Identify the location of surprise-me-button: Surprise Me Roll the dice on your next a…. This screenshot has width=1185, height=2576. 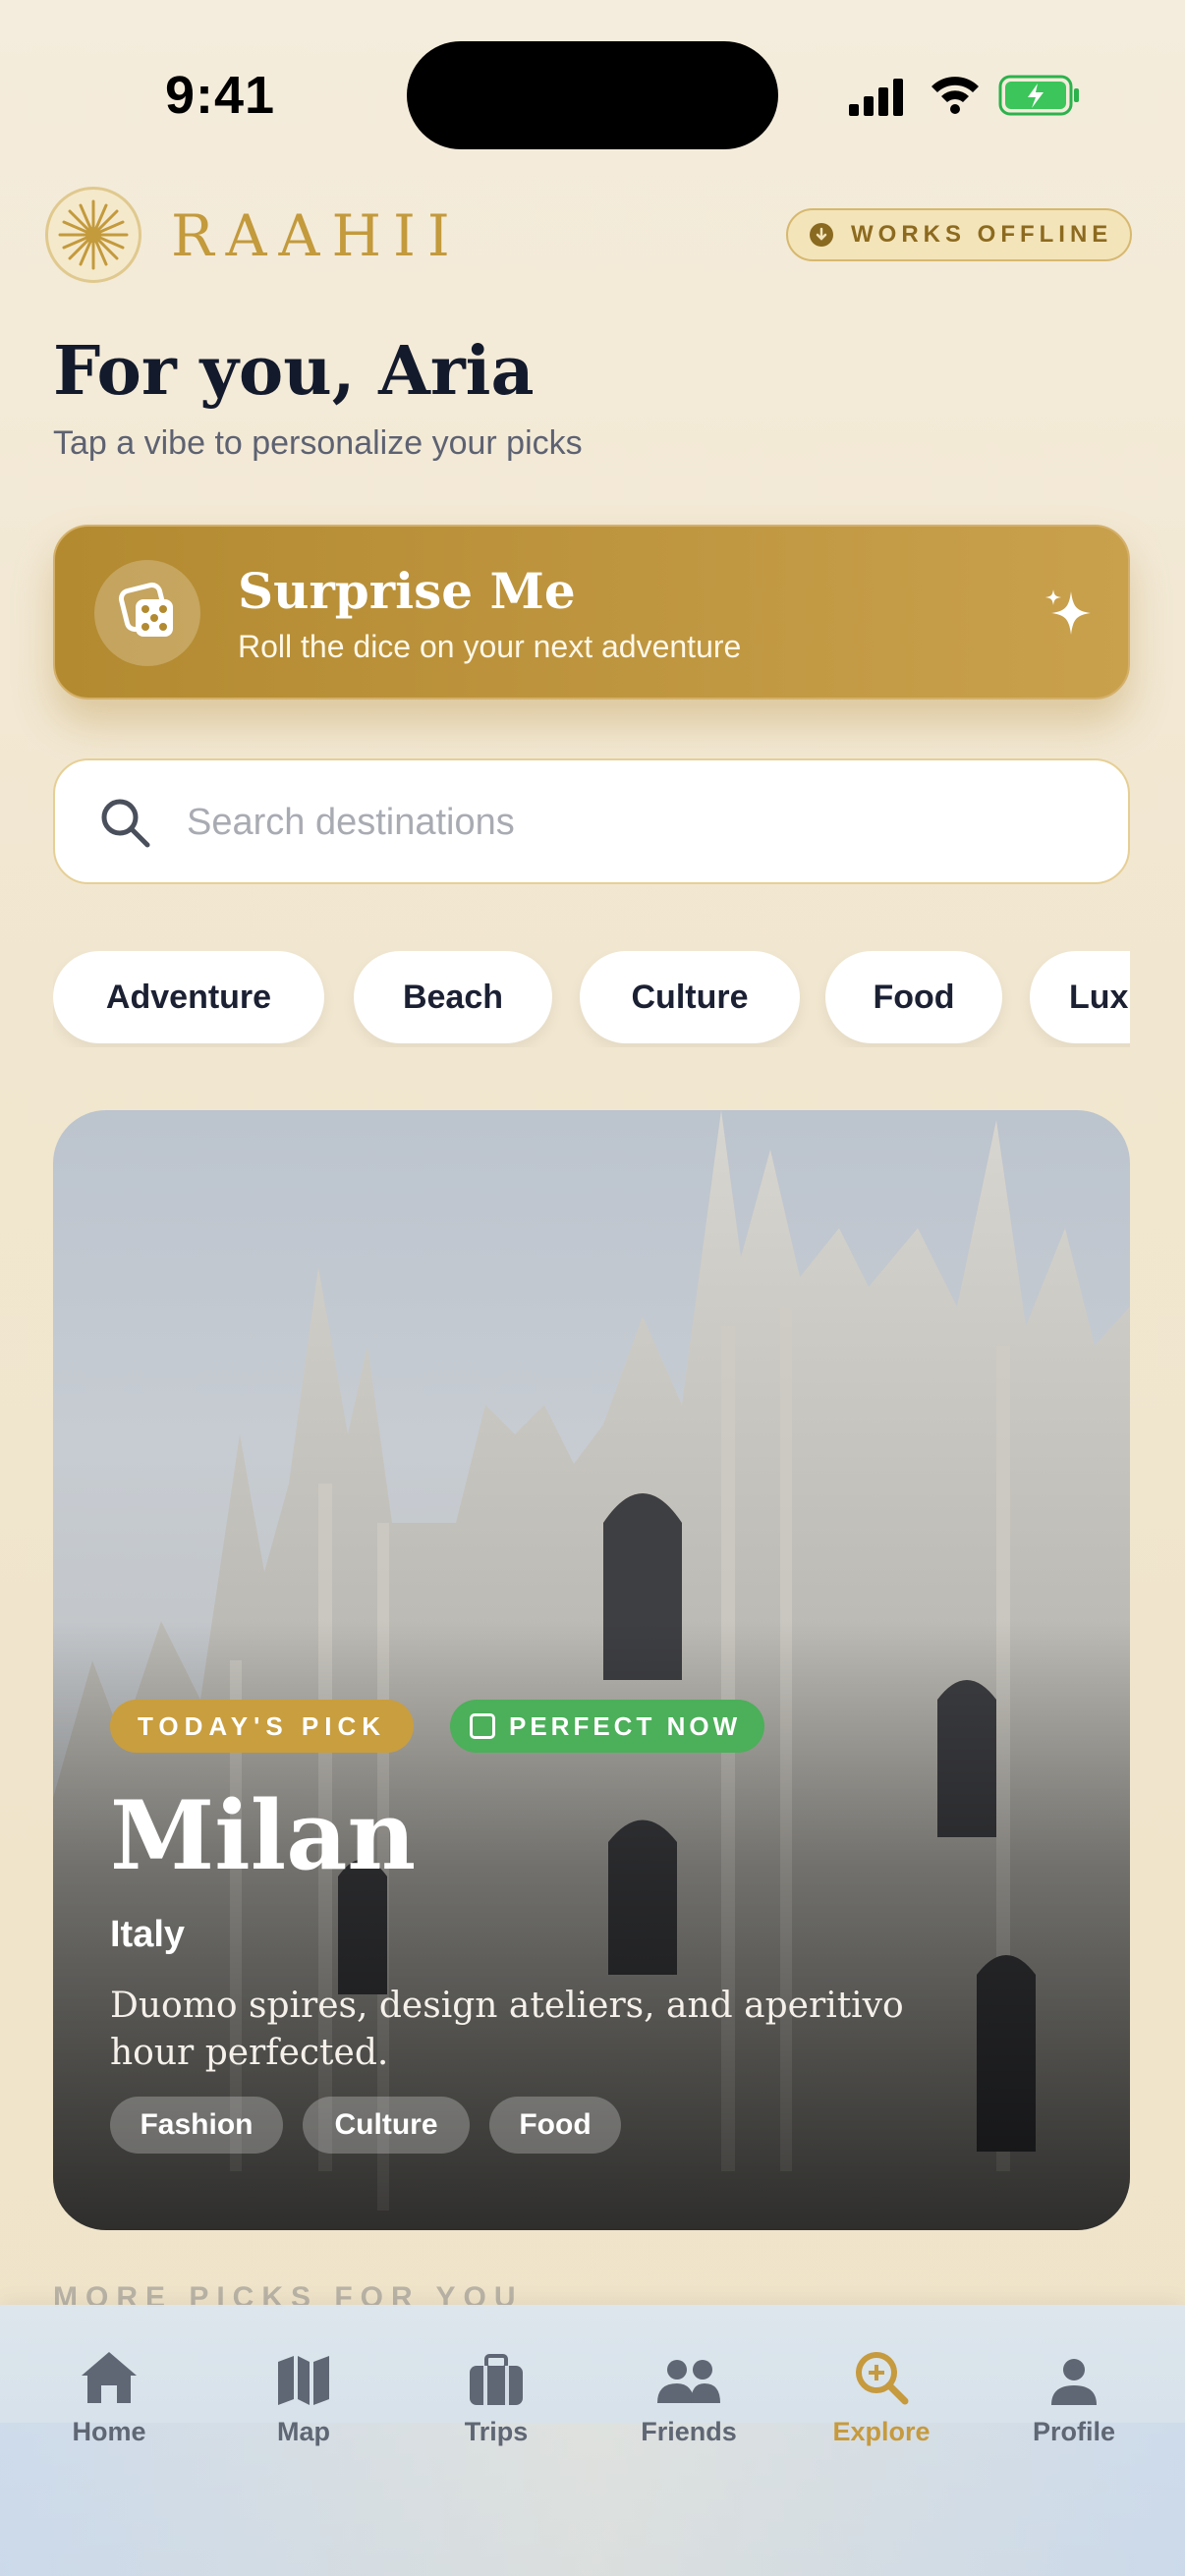
(592, 612).